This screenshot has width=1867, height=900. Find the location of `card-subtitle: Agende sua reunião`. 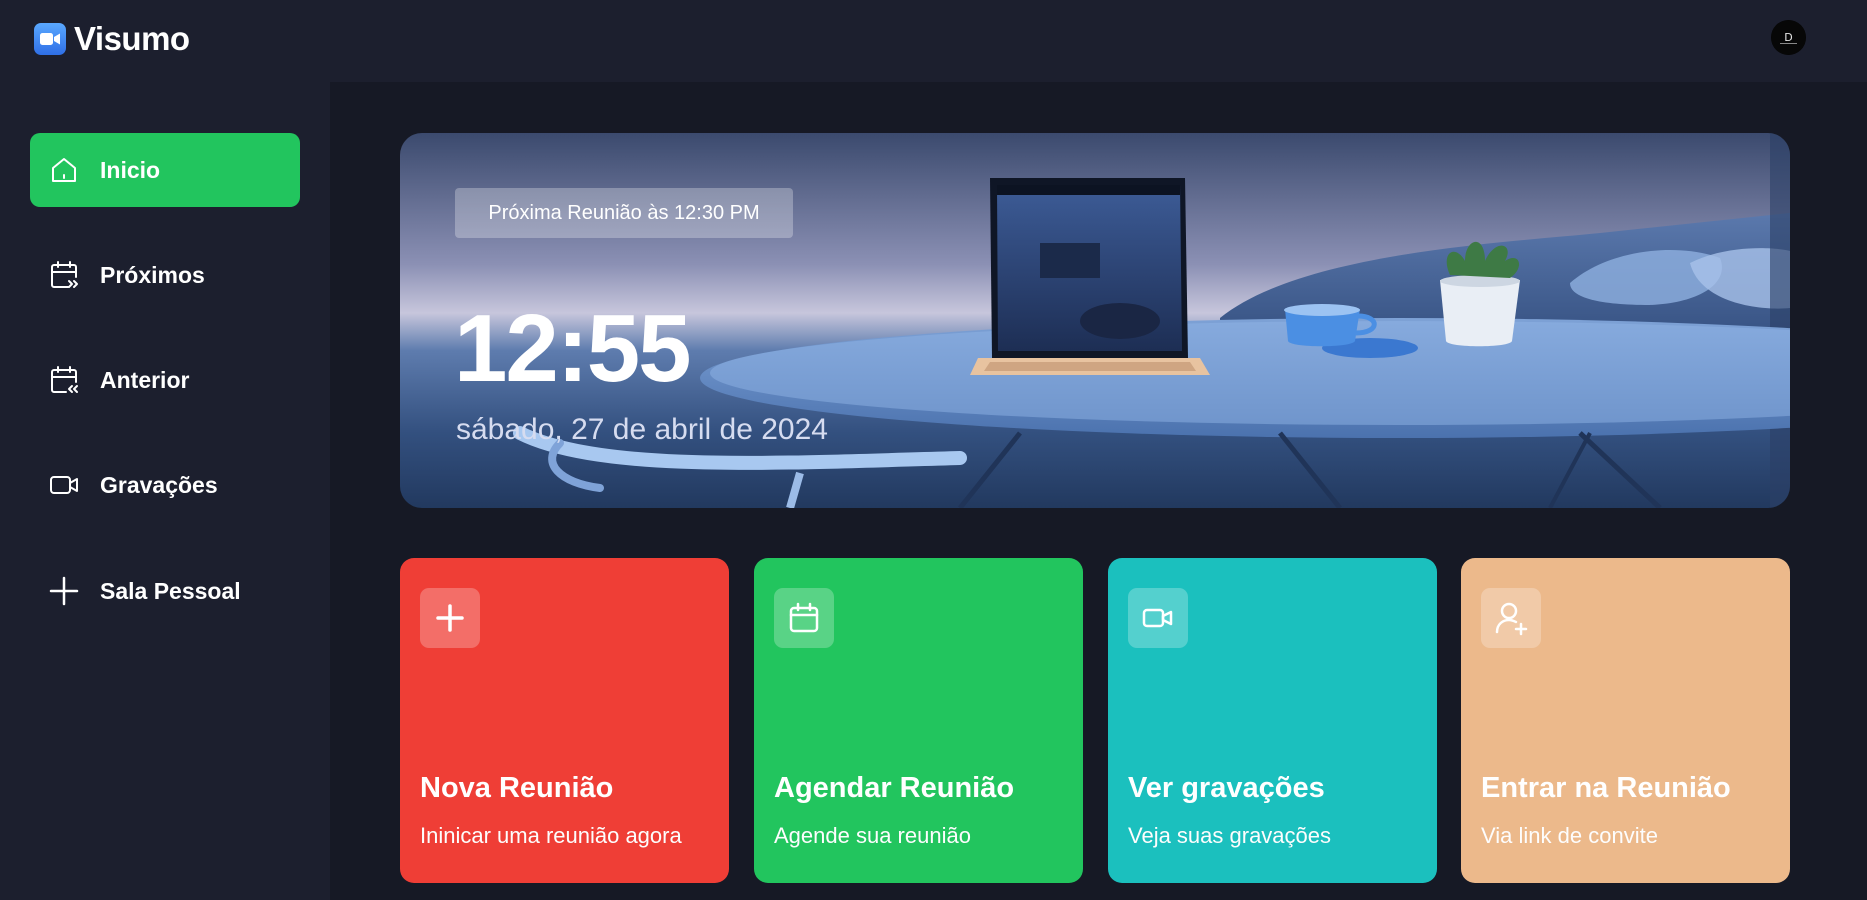

card-subtitle: Agende sua reunião is located at coordinates (872, 835).